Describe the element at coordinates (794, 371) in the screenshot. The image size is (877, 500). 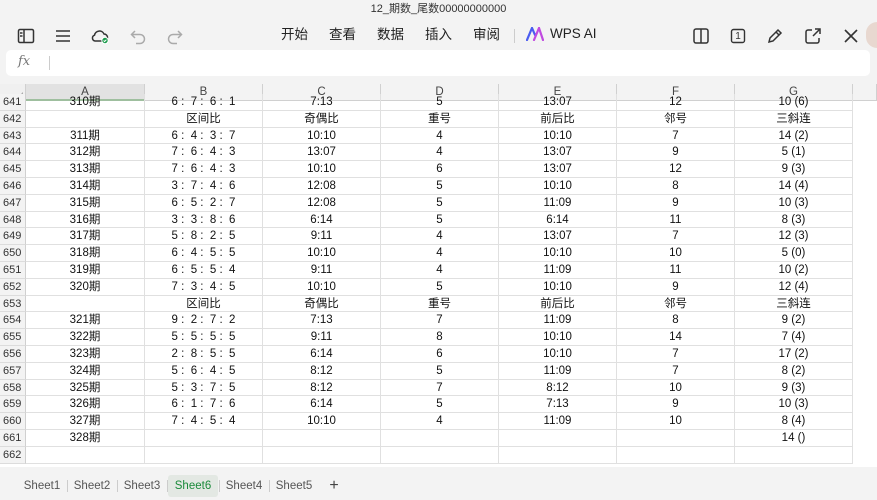
I see `cell-g: 8 (2)` at that location.